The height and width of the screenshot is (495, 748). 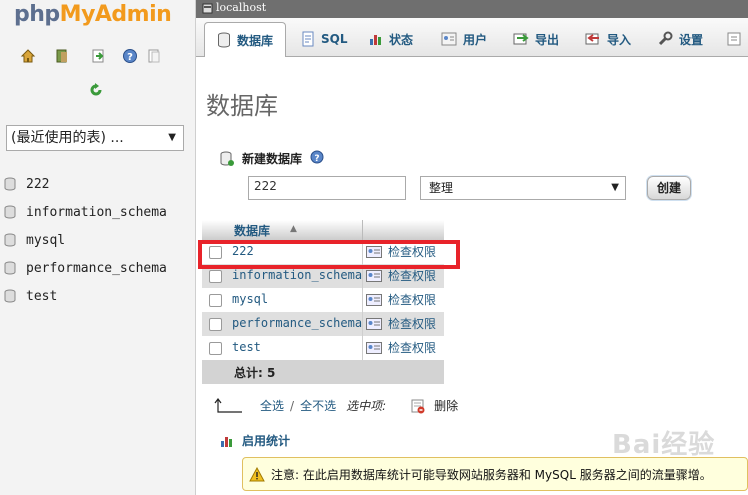 I want to click on query-window-icon, so click(x=98, y=56).